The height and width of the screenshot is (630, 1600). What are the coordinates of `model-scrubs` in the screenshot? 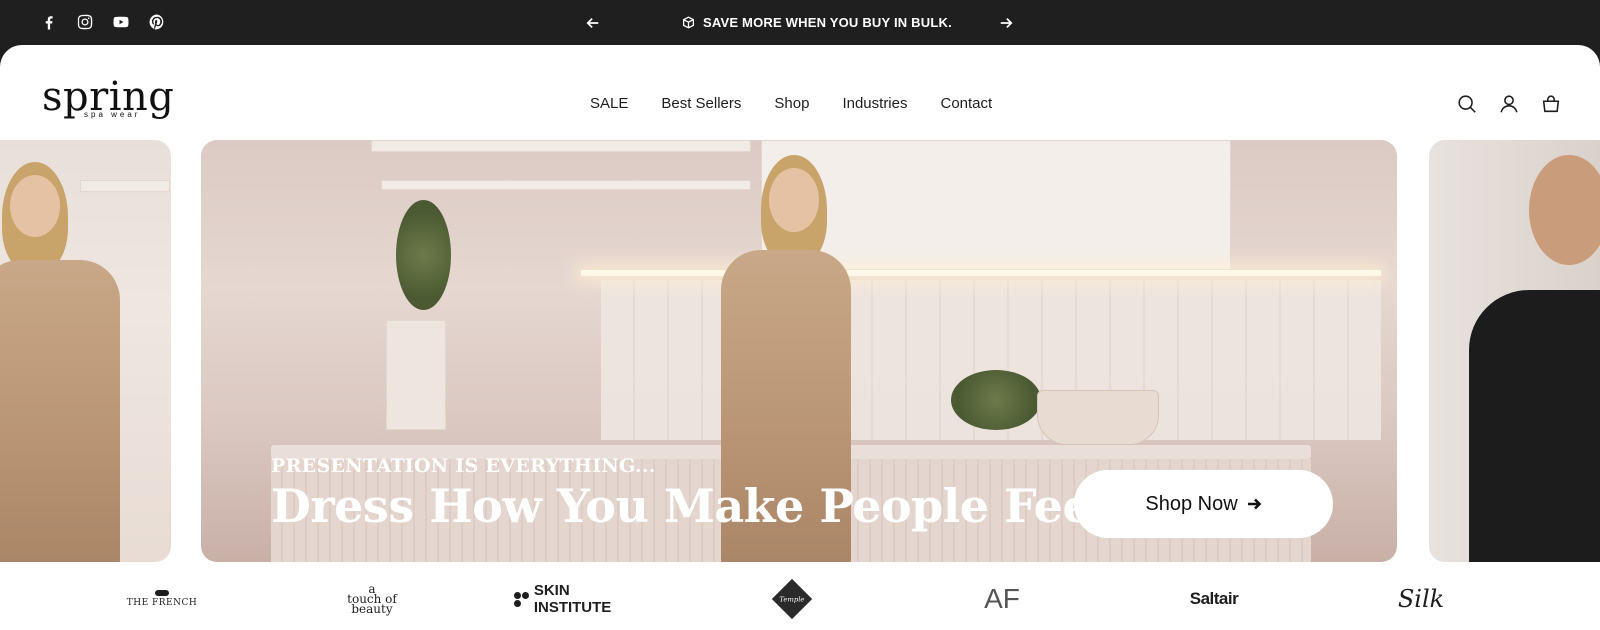 It's located at (1534, 426).